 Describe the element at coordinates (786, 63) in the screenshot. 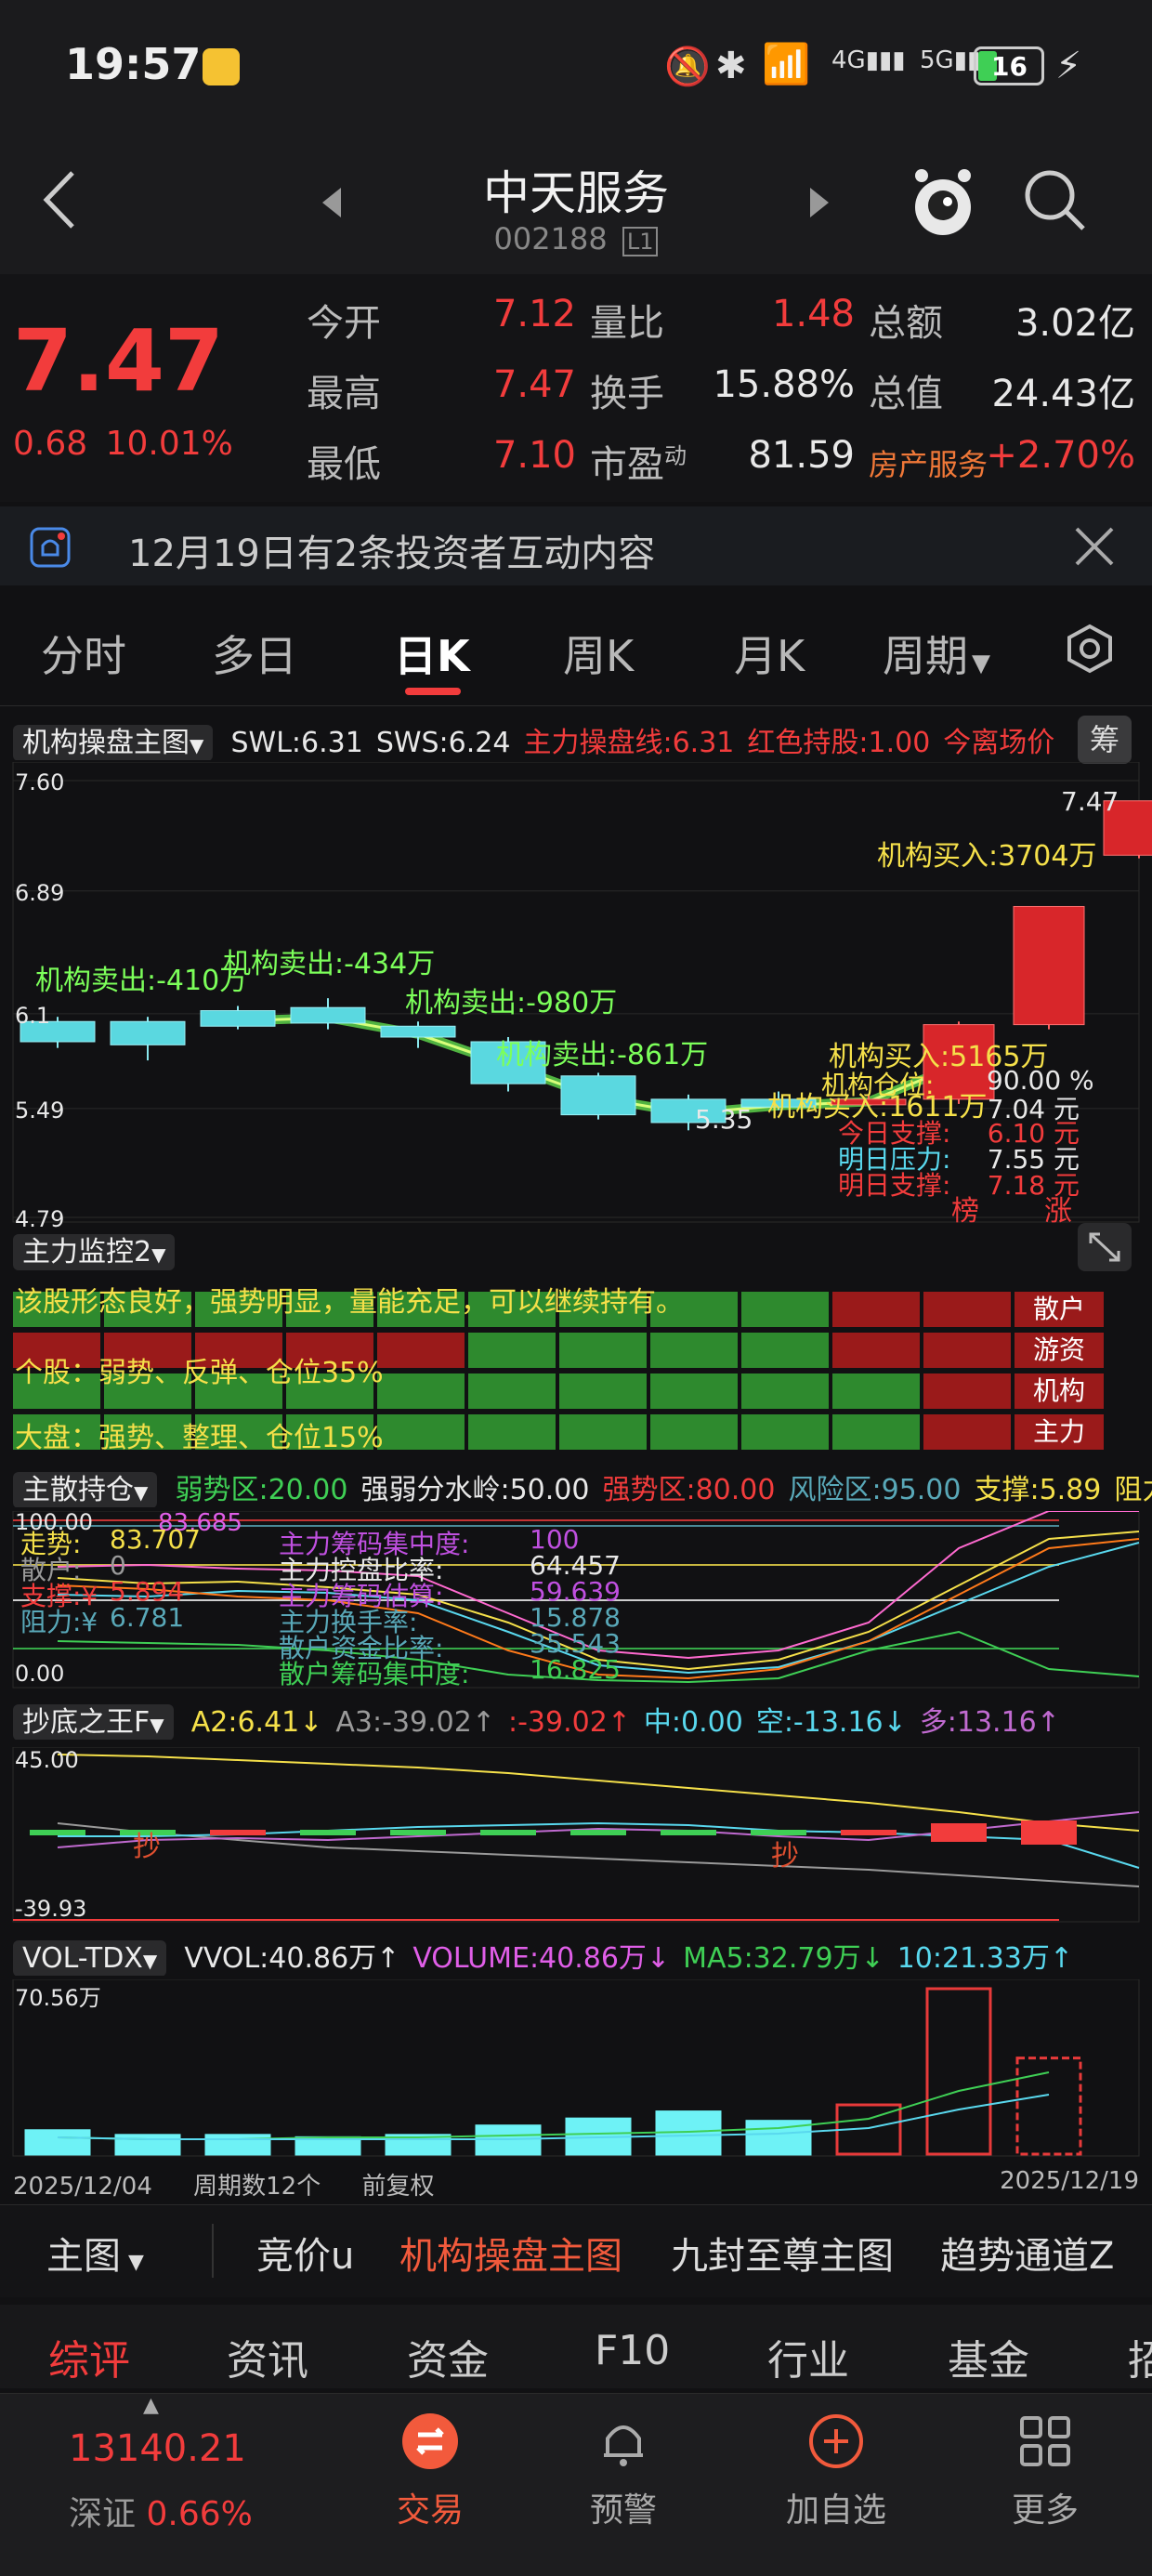

I see `wifi-icon: 📶` at that location.